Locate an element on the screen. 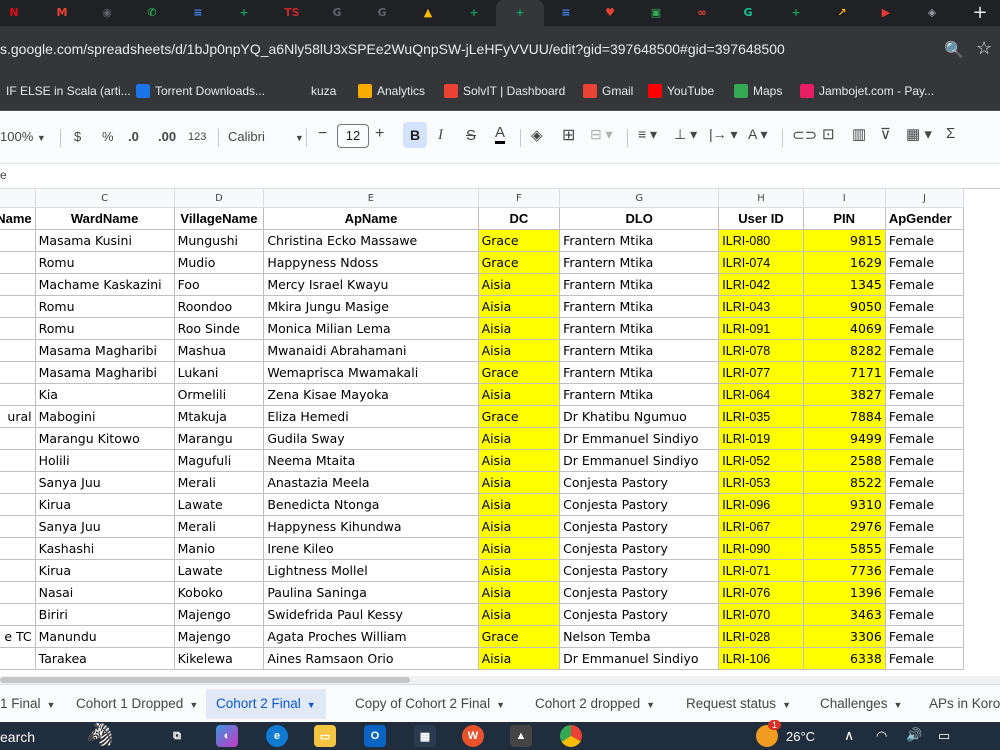 The image size is (1000, 750). table-cell: Happyness Ndoss is located at coordinates (371, 262).